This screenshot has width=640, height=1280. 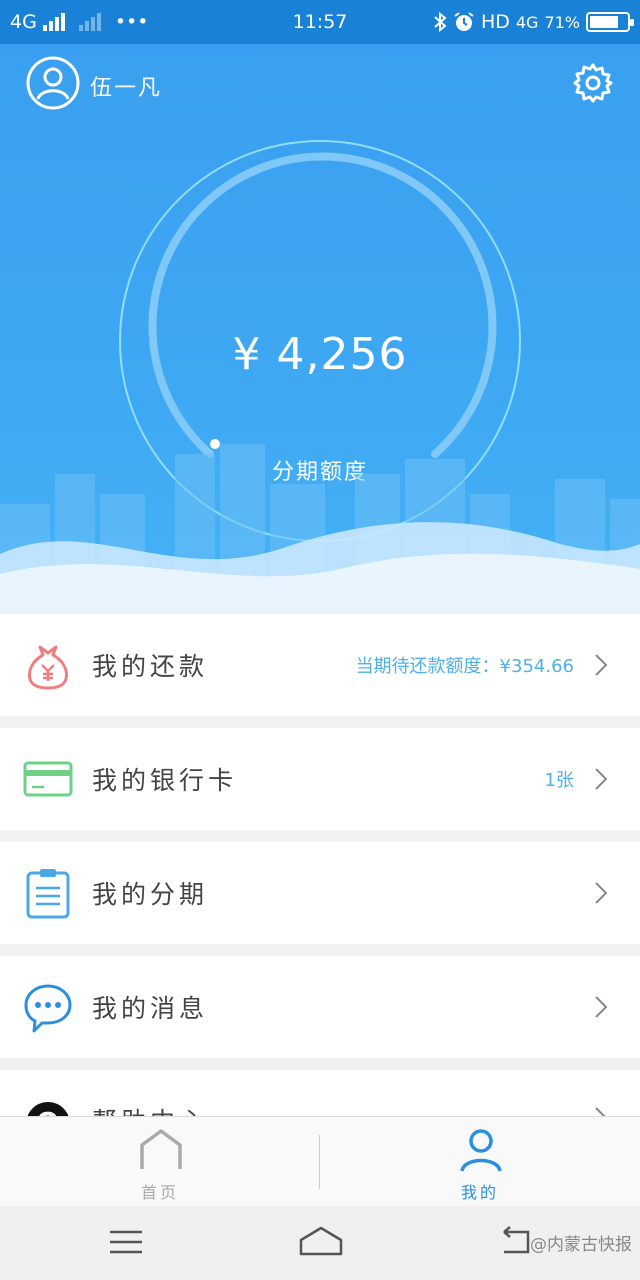 I want to click on money-bag-icon, so click(x=48, y=667).